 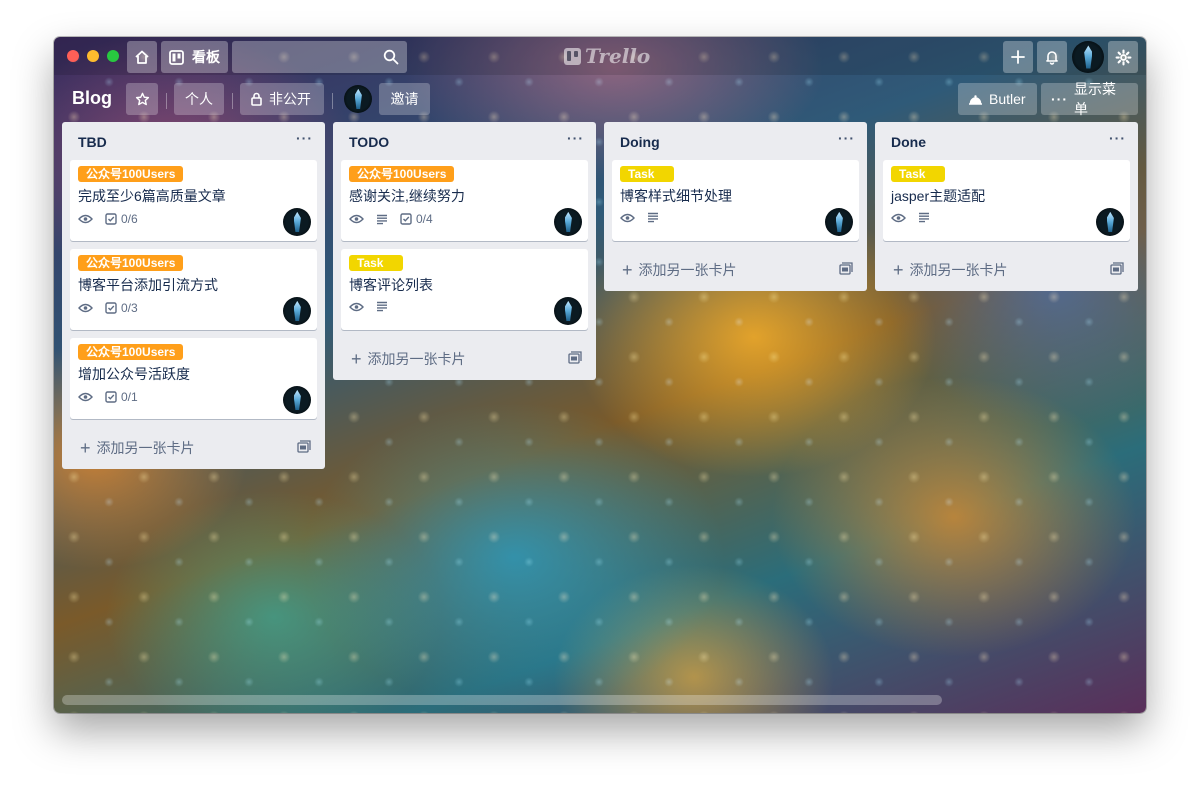 What do you see at coordinates (290, 99) in the screenshot?
I see `visibility-label: 非公开` at bounding box center [290, 99].